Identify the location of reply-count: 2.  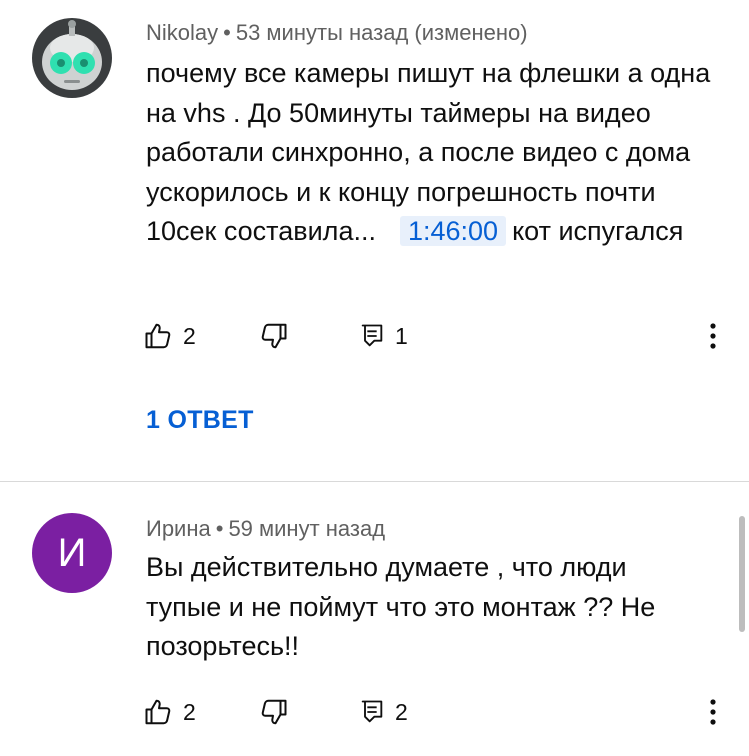
(401, 711).